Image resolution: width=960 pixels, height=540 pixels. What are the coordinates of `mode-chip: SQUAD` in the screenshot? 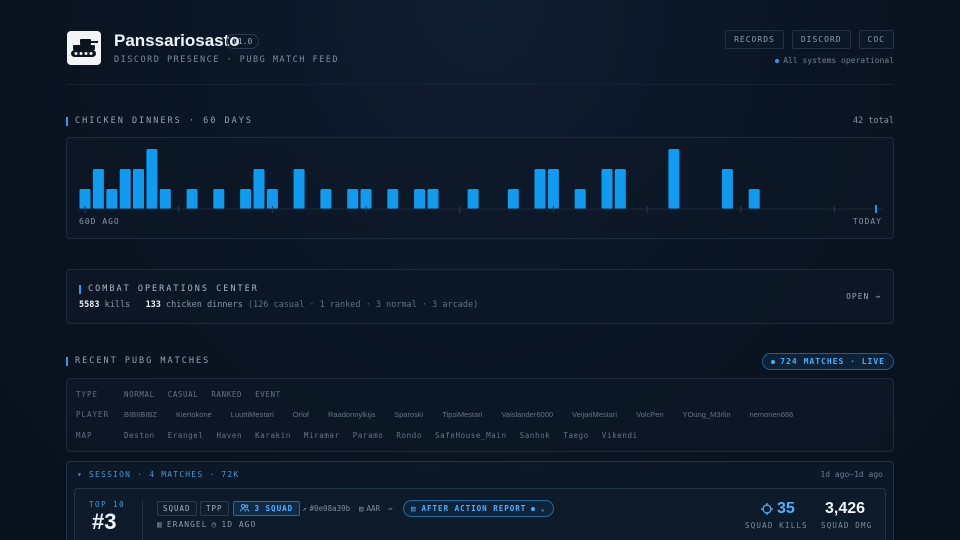 It's located at (177, 508).